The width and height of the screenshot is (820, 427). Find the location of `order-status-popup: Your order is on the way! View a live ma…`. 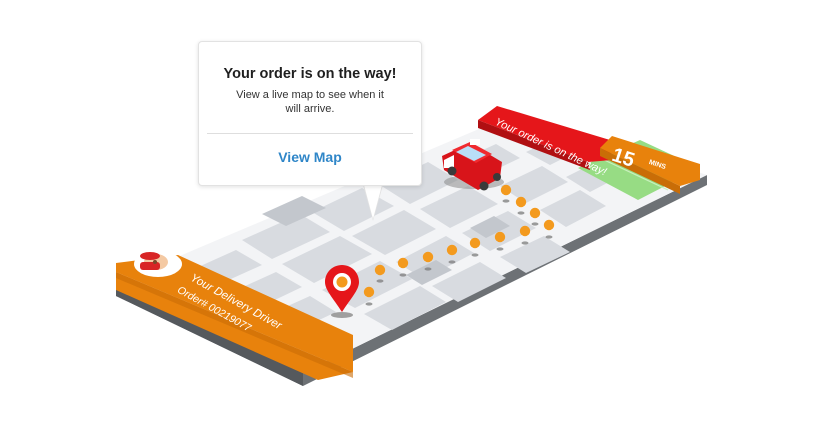

order-status-popup: Your order is on the way! View a live ma… is located at coordinates (310, 113).